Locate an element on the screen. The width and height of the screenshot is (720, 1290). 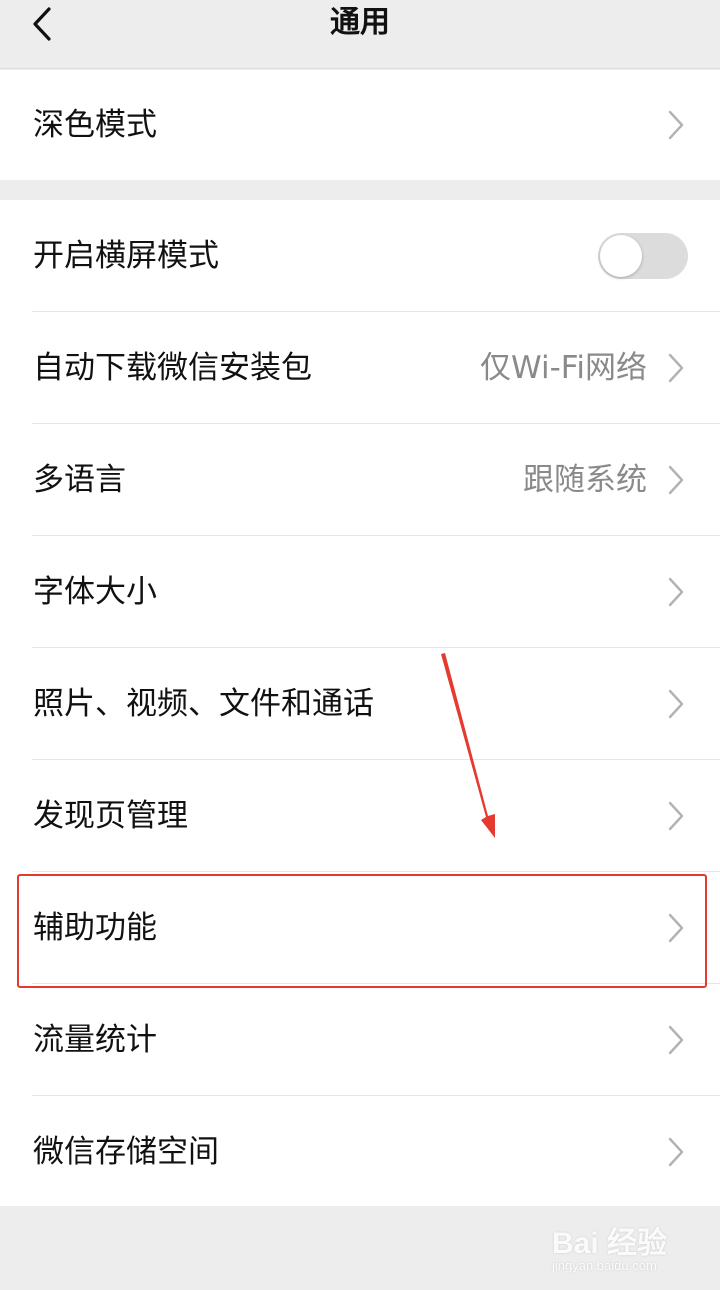
row-label: 多语言 is located at coordinates (79, 480).